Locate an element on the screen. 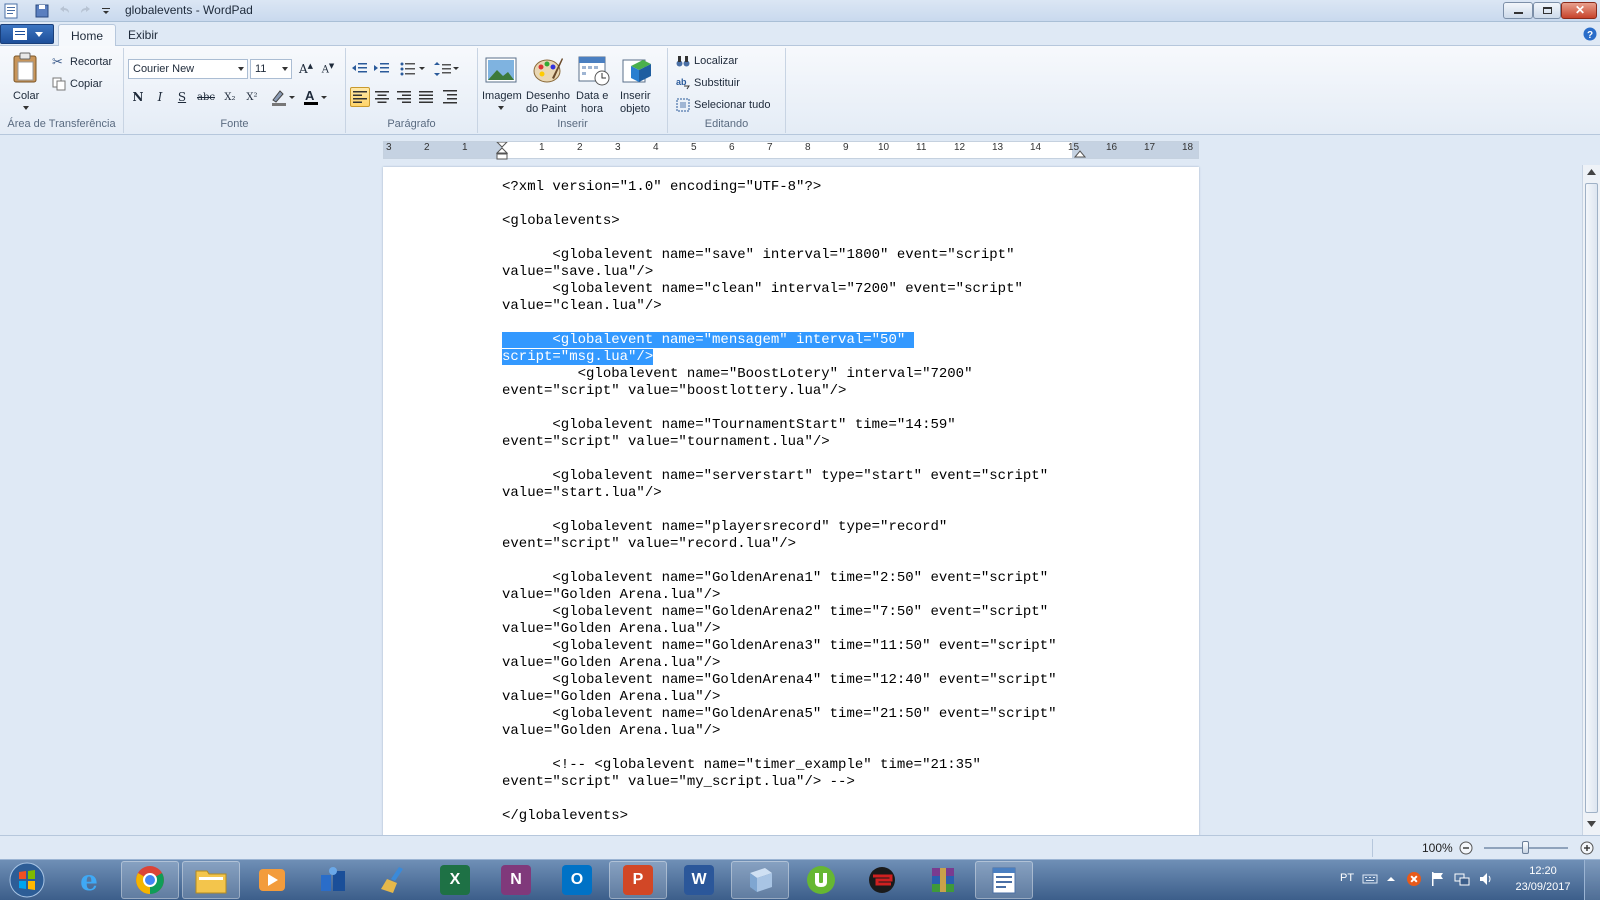 The image size is (1600, 900). close-button: ✕ is located at coordinates (1579, 10).